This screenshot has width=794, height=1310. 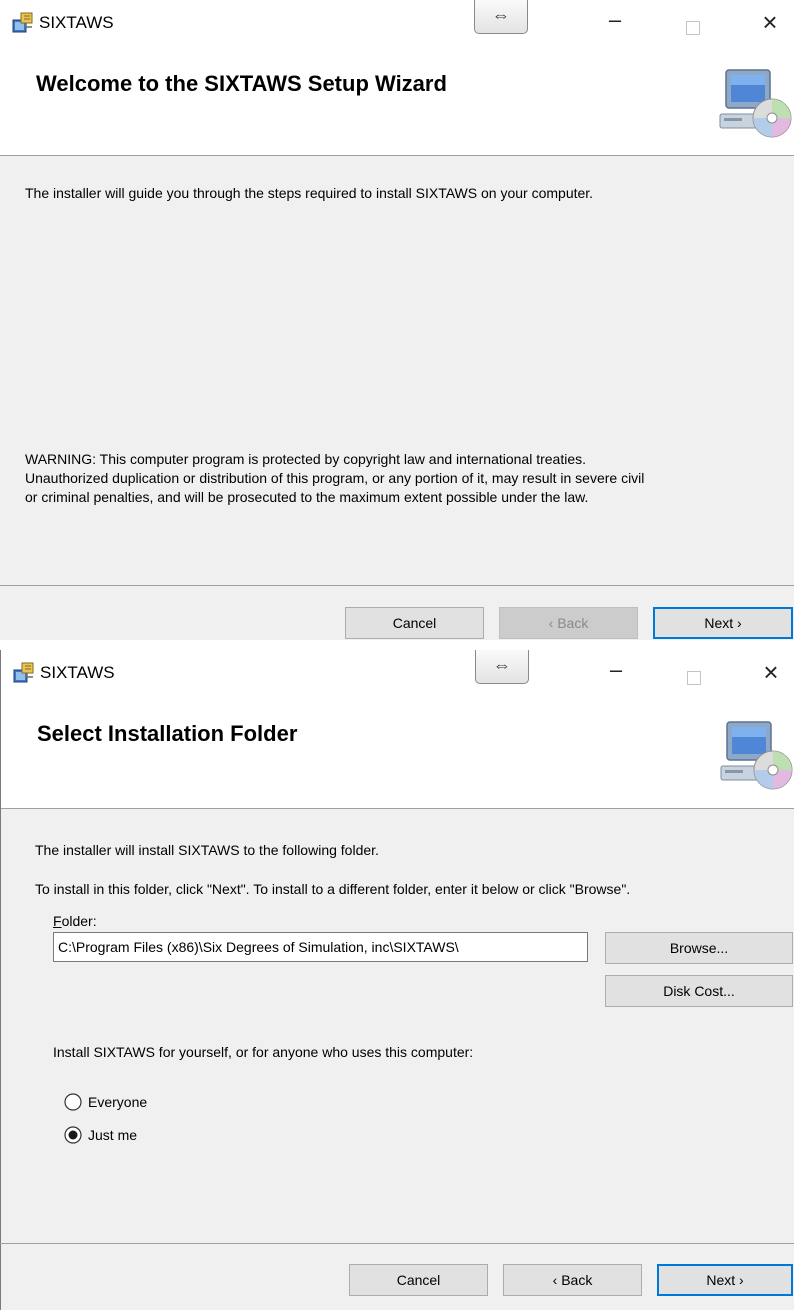 I want to click on radio-unselected-icon, so click(x=73, y=1102).